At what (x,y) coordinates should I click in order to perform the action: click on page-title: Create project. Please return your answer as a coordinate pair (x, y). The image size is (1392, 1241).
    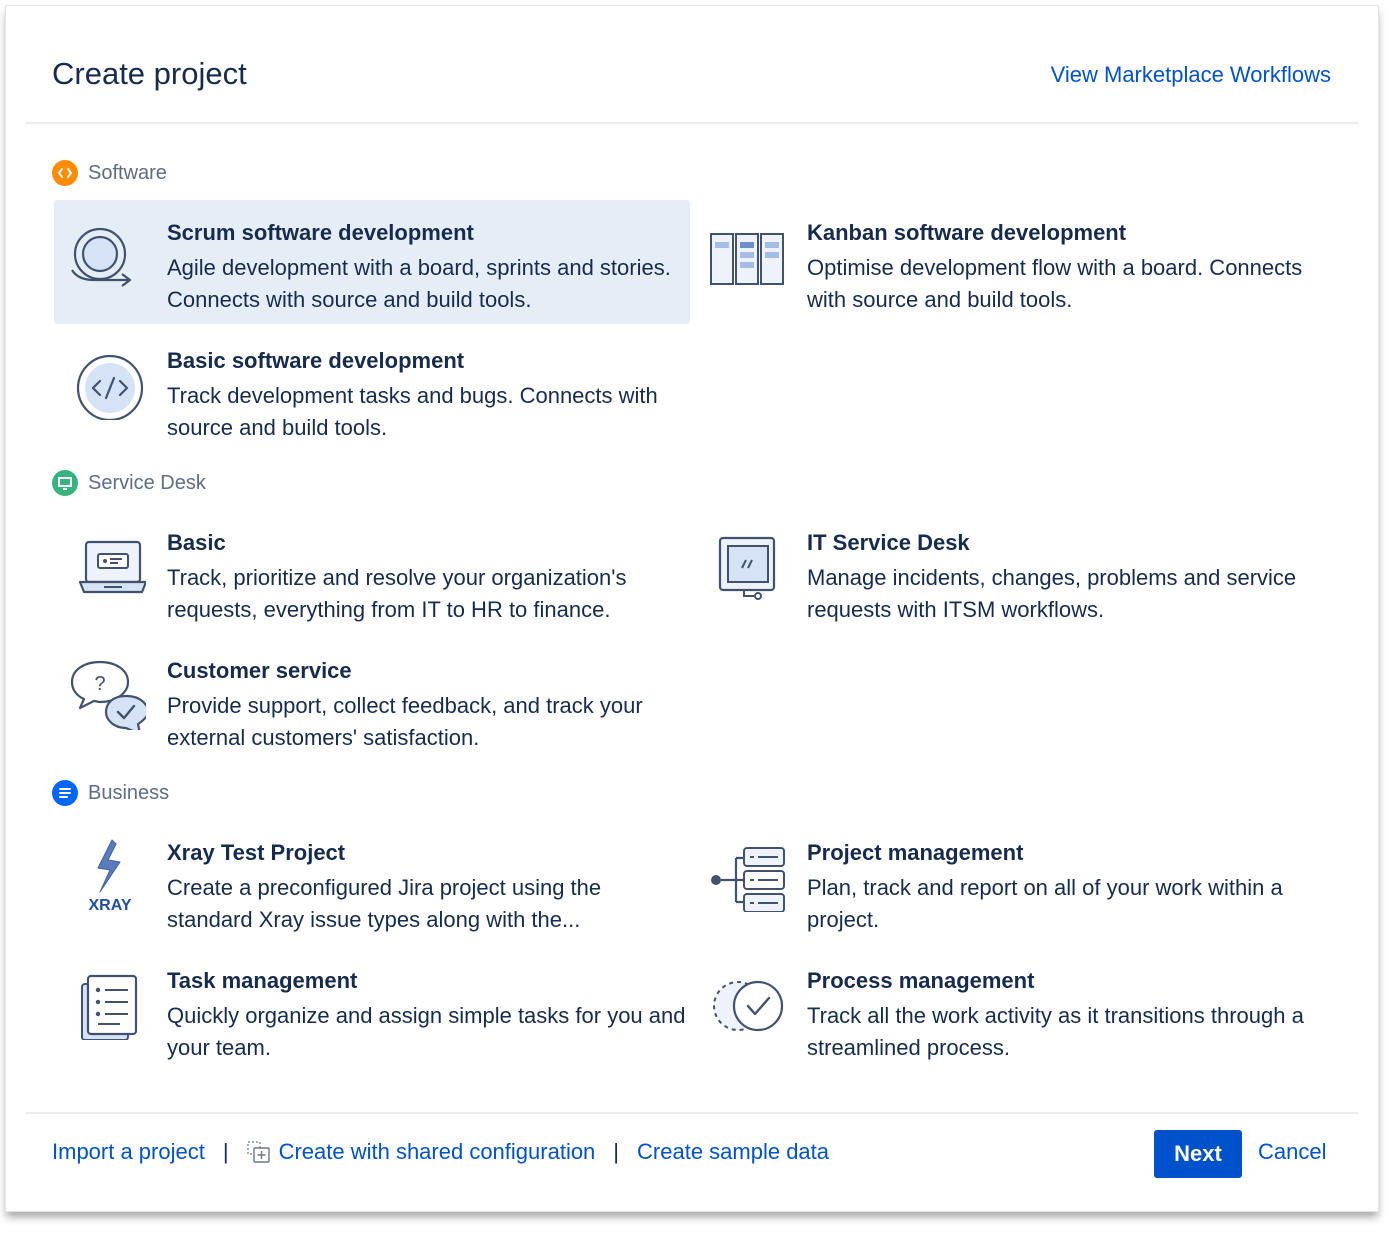
    Looking at the image, I should click on (149, 73).